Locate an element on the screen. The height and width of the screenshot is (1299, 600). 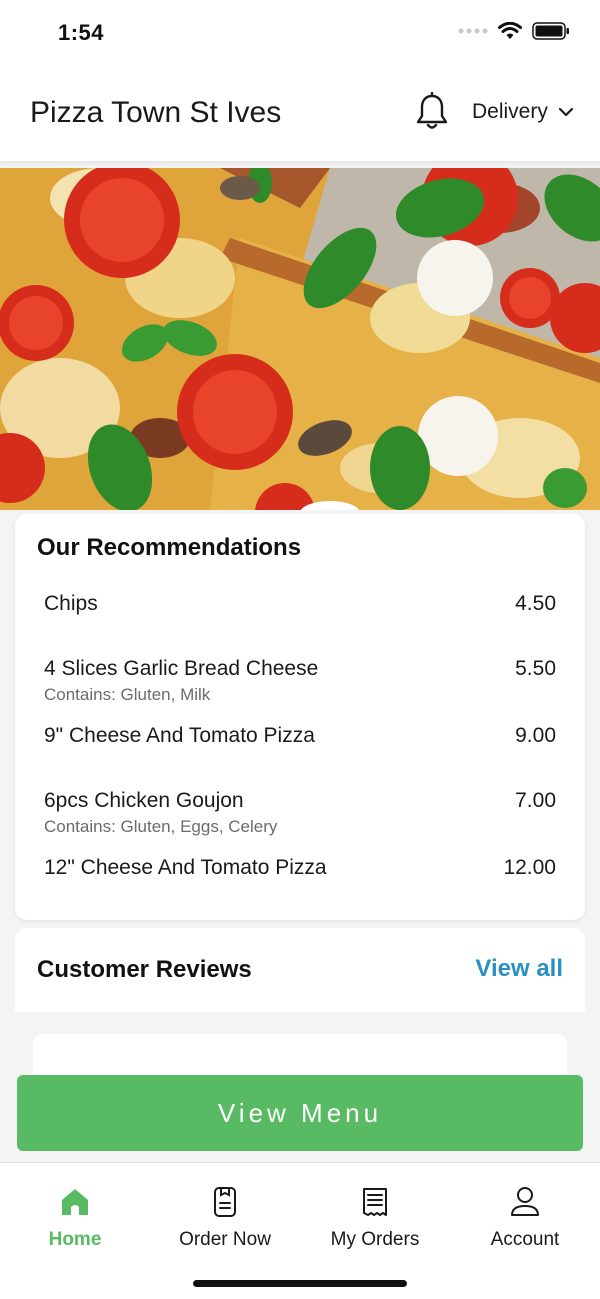
order-icon is located at coordinates (225, 1202).